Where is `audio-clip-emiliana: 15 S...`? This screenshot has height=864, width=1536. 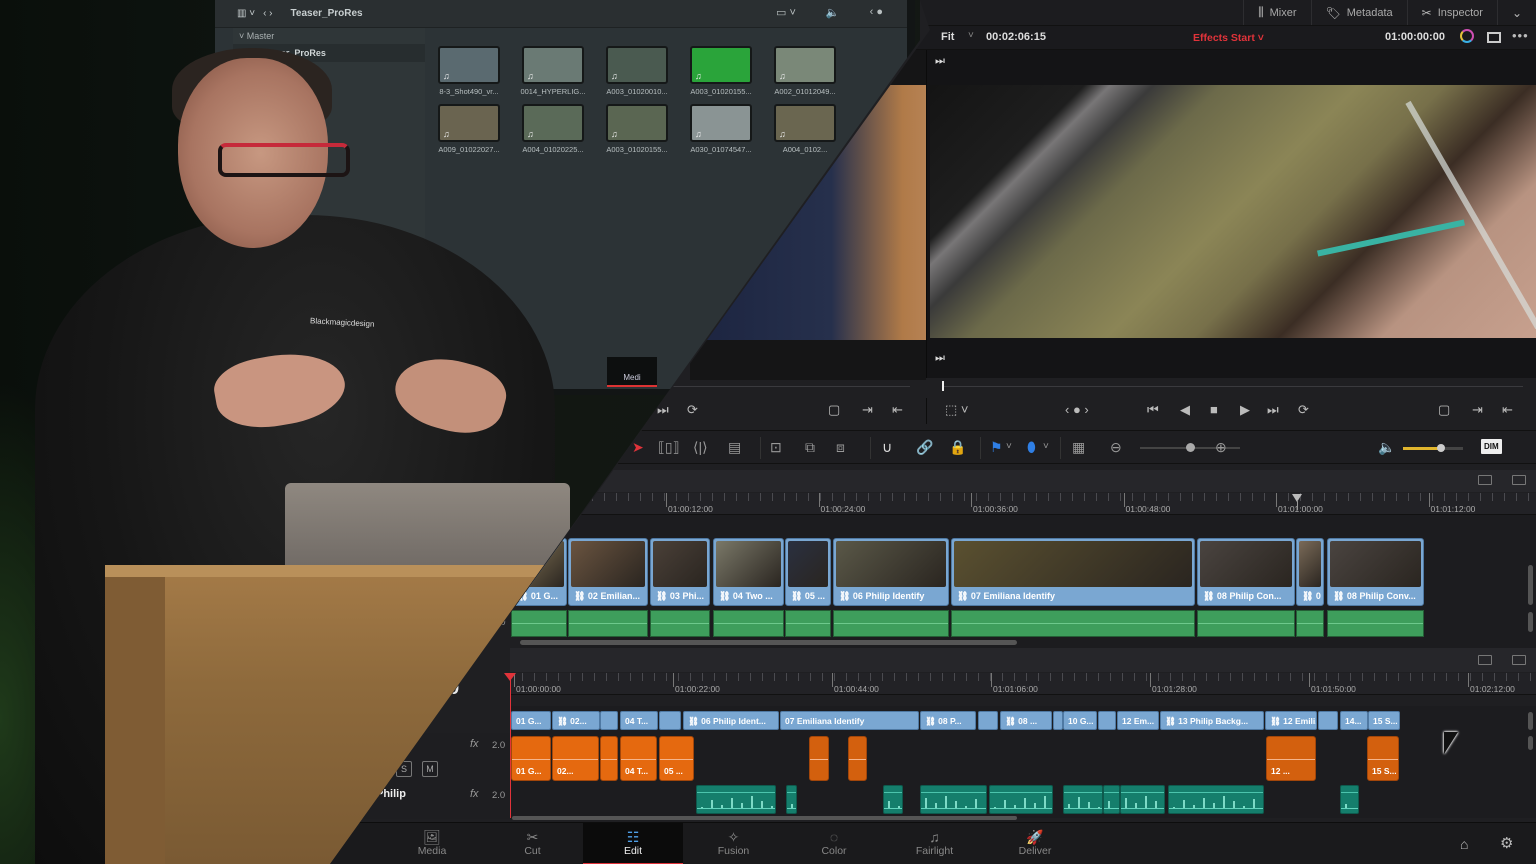 audio-clip-emiliana: 15 S... is located at coordinates (1383, 758).